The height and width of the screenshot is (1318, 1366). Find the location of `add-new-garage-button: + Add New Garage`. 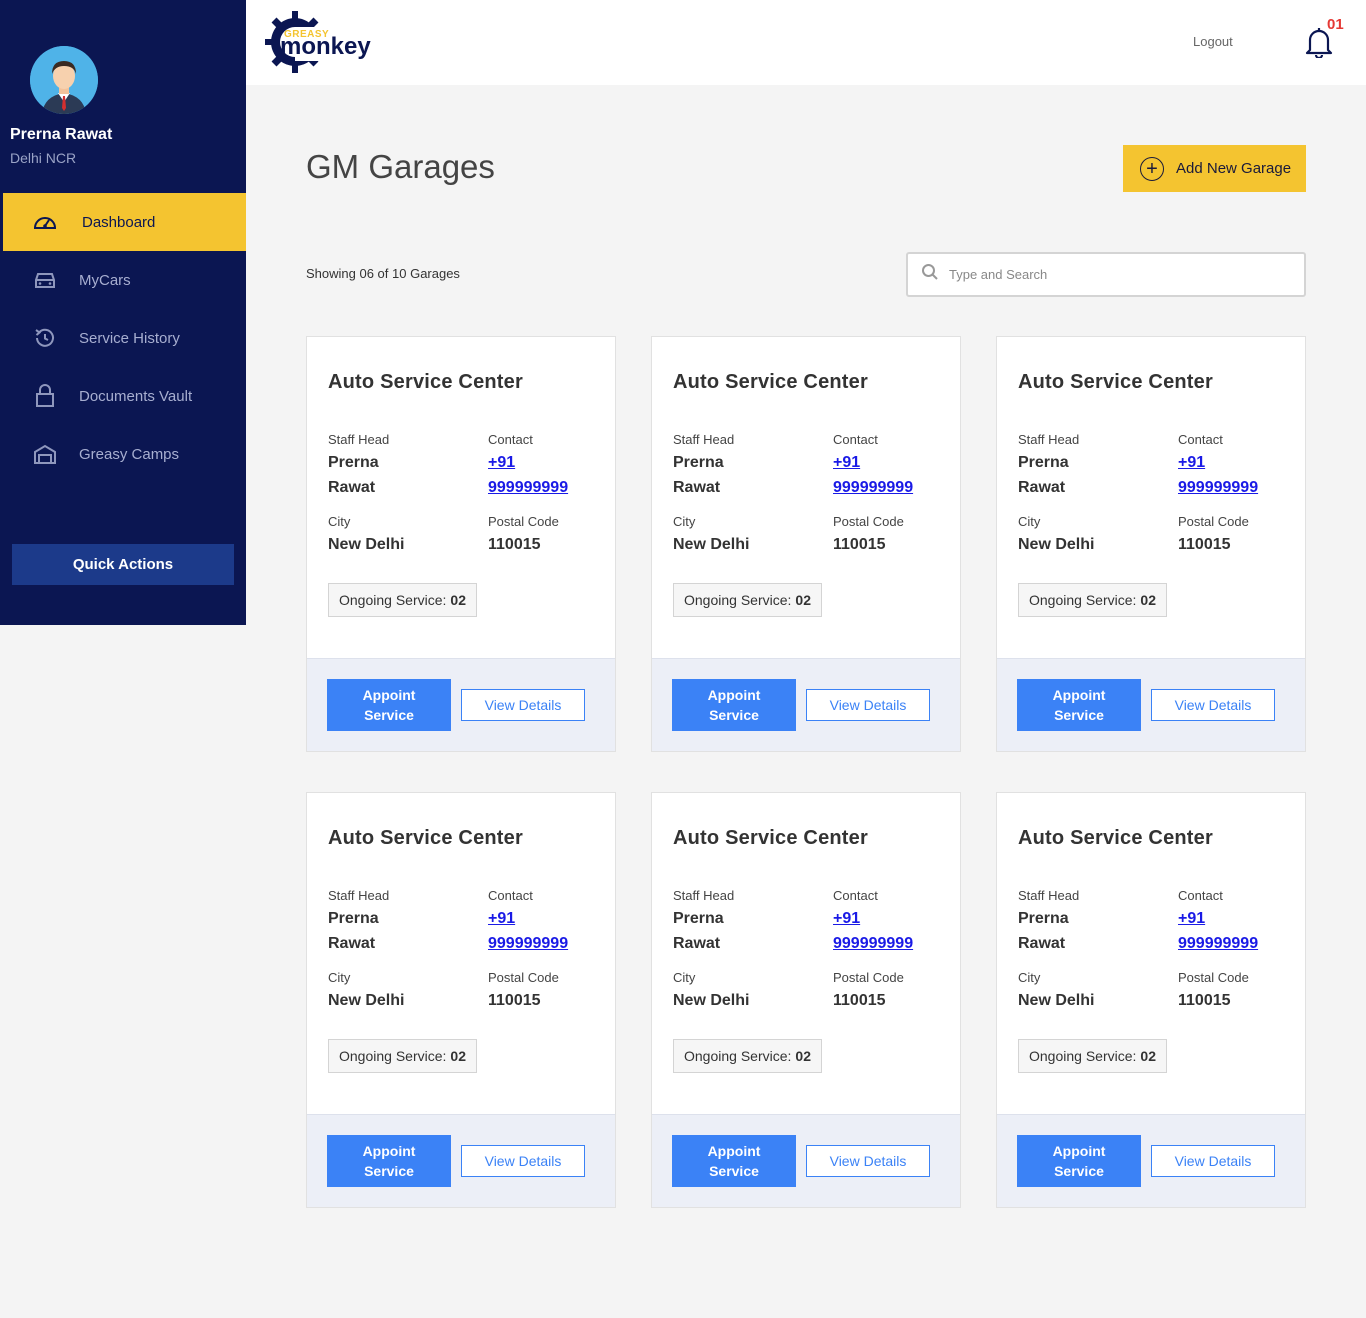

add-new-garage-button: + Add New Garage is located at coordinates (1214, 168).